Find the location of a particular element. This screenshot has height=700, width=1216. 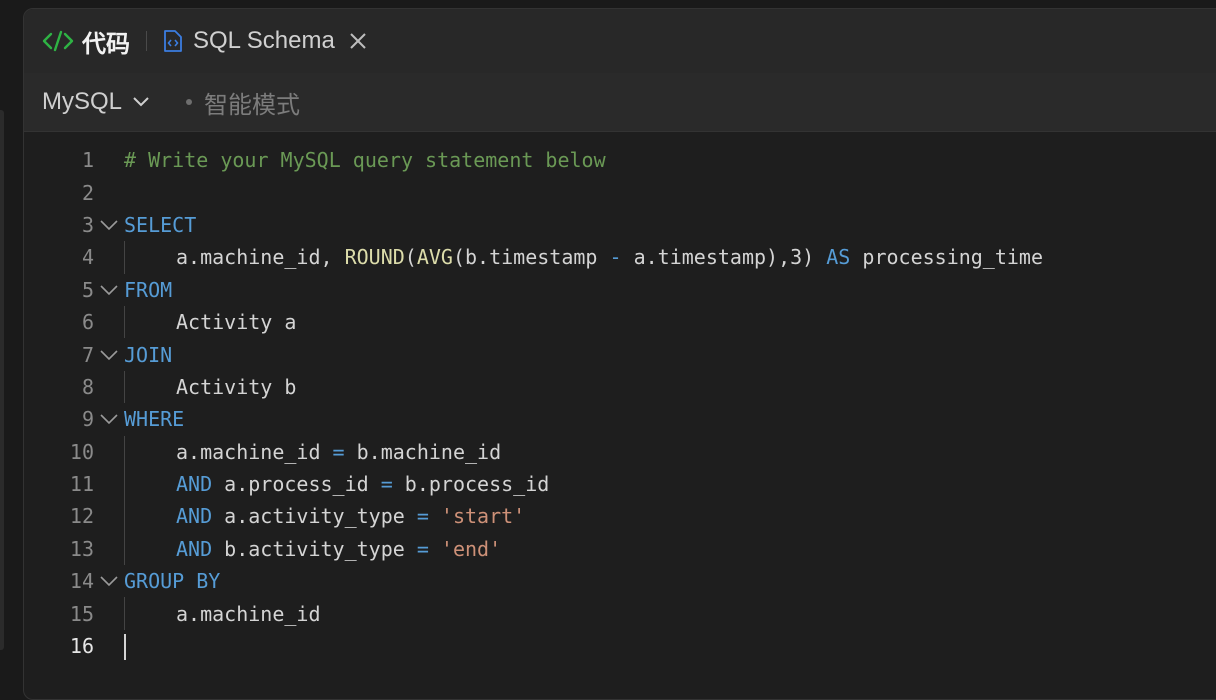

code-line: 15 a.machine_id is located at coordinates (620, 613).